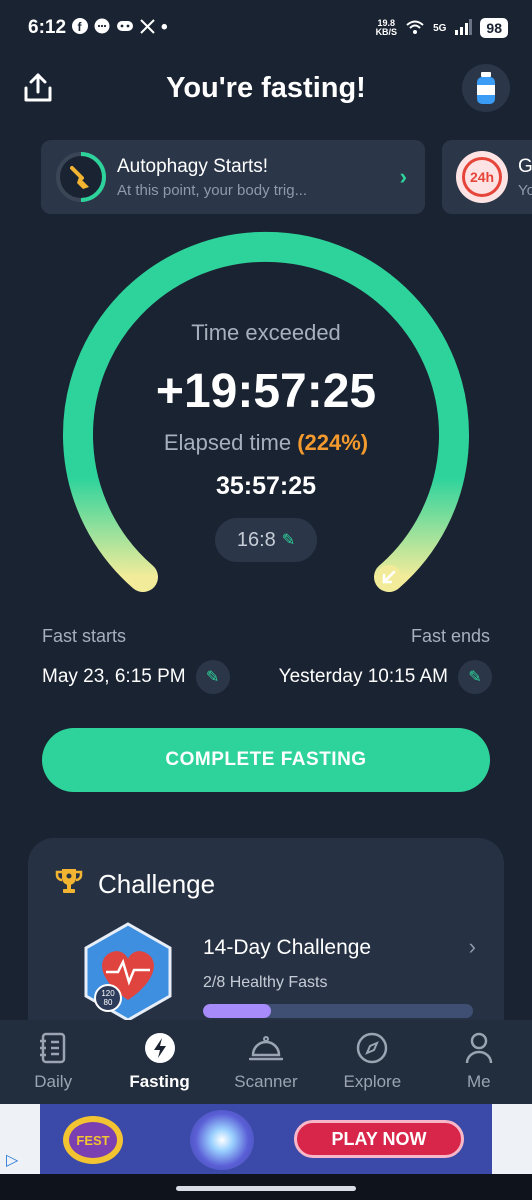  What do you see at coordinates (12, 1160) in the screenshot?
I see `ad-choices-icon: ▷` at bounding box center [12, 1160].